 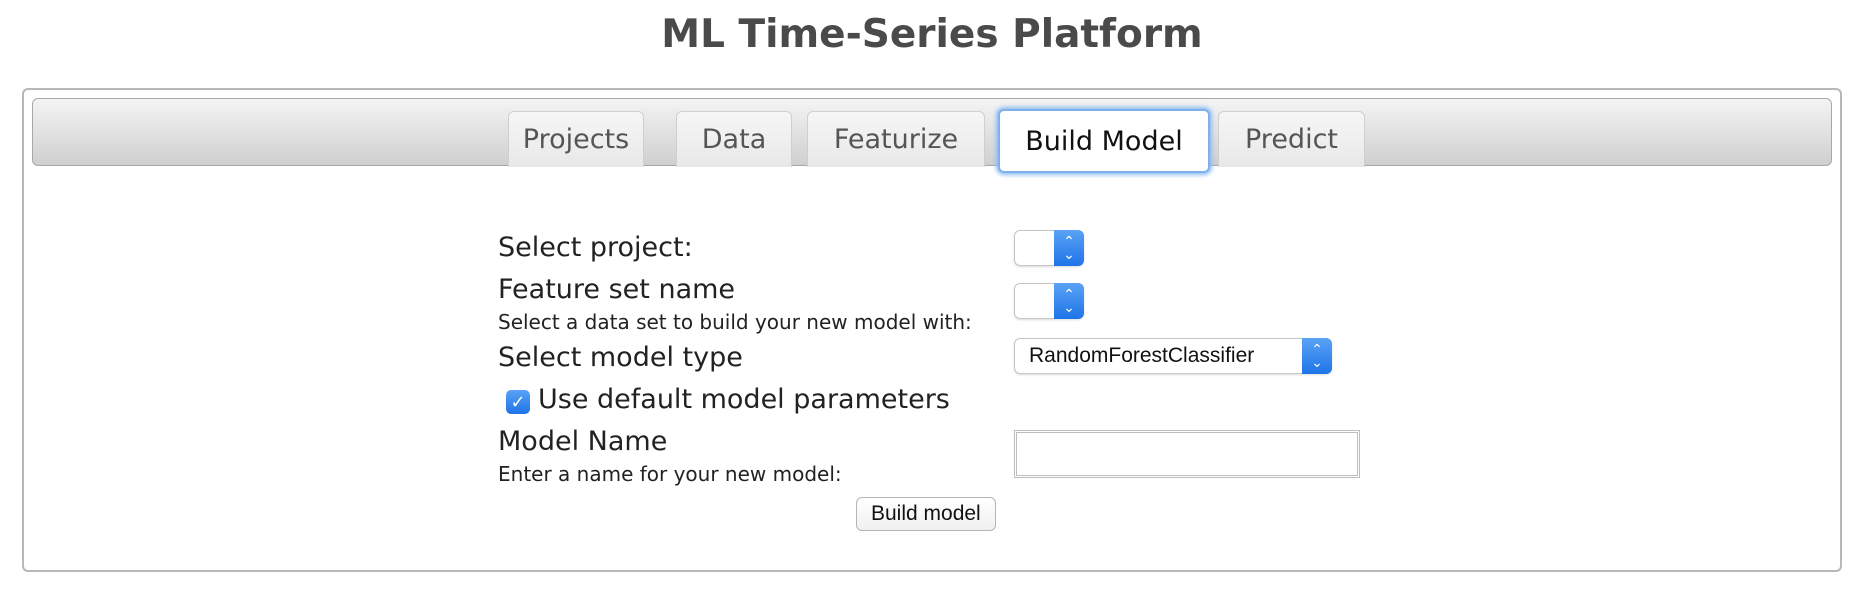 I want to click on model-name-label: Model Name, so click(x=583, y=441).